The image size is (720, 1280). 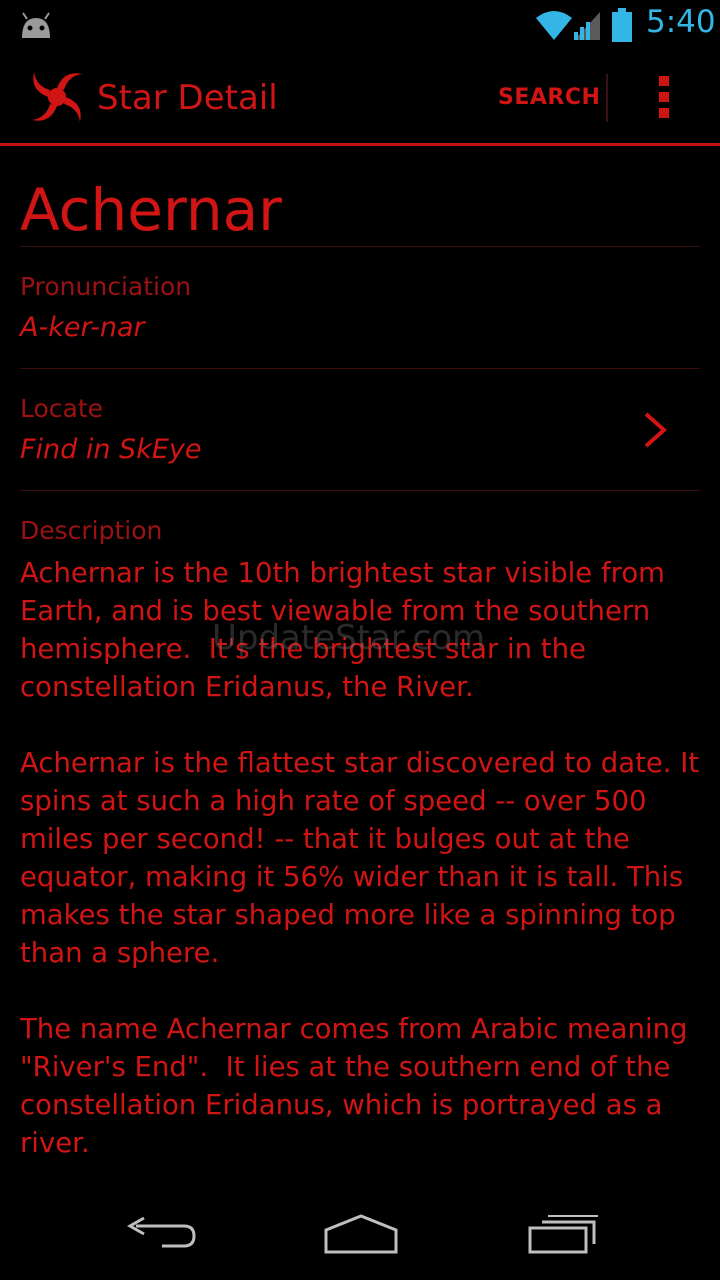 I want to click on screen-title: Star Detail, so click(x=187, y=98).